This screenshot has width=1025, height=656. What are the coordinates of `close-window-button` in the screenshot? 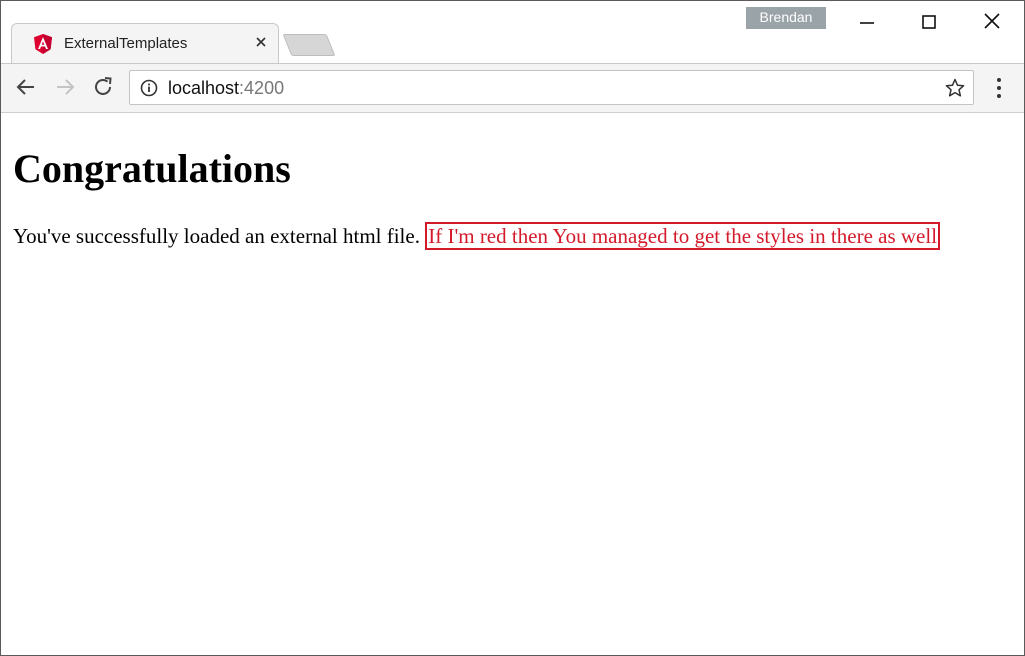 It's located at (992, 21).